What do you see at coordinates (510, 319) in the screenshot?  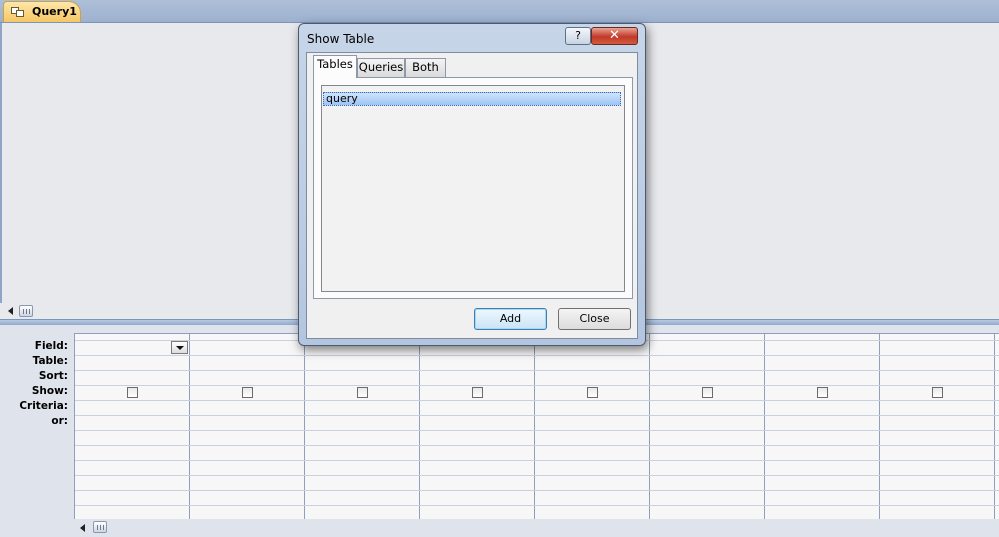 I see `add-button: Add` at bounding box center [510, 319].